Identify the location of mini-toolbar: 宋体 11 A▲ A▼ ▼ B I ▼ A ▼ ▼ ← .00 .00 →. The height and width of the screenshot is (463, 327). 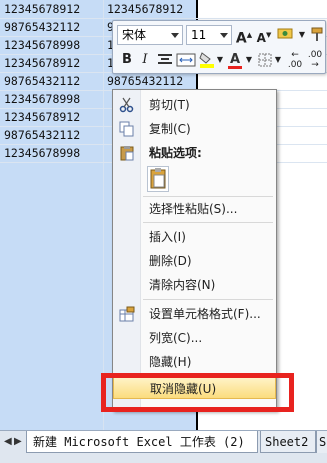
(219, 47).